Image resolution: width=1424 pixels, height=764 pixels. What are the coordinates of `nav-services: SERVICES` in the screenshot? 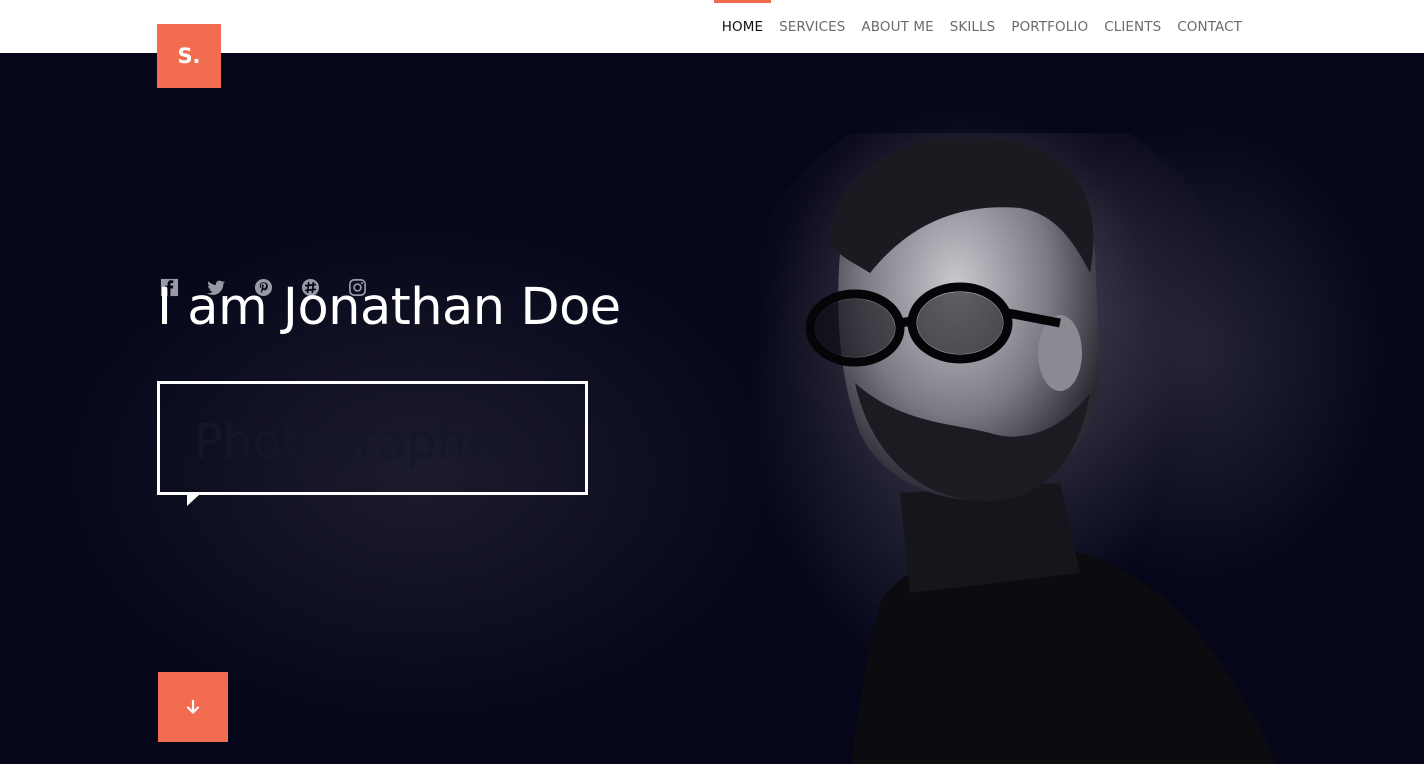 It's located at (812, 26).